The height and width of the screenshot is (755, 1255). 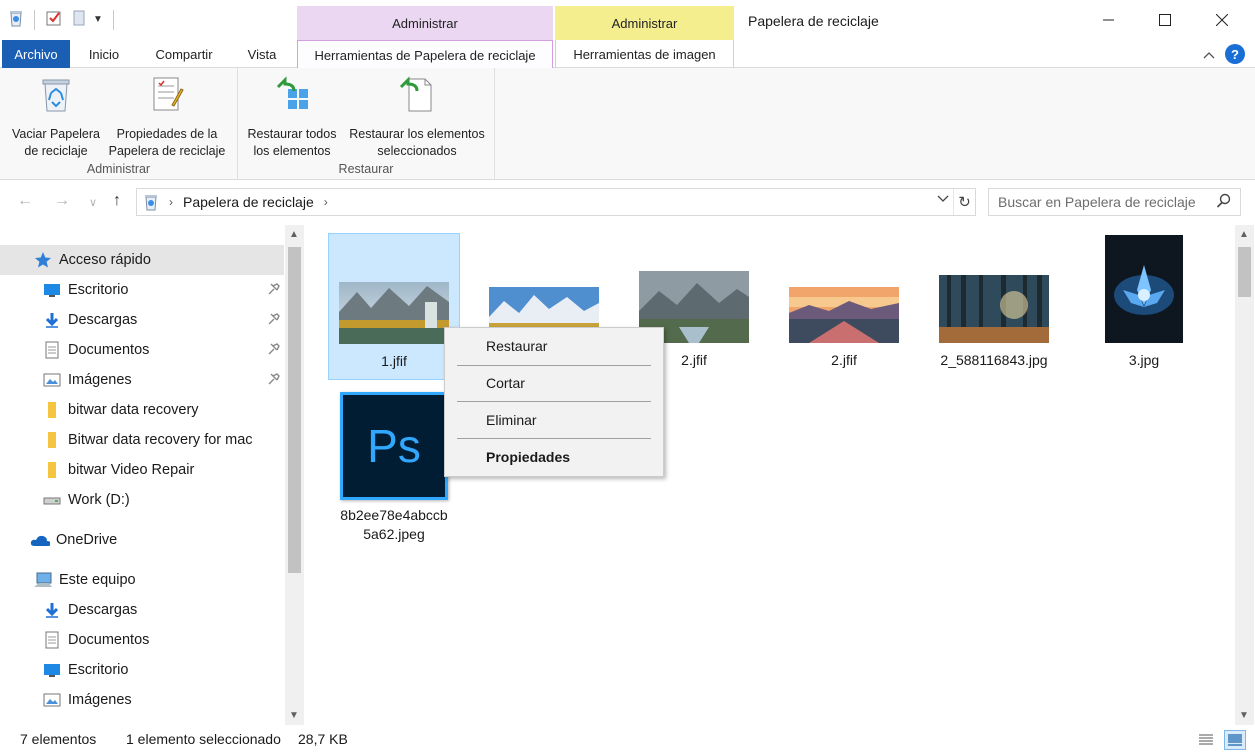 I want to click on folder-icon, so click(x=52, y=470).